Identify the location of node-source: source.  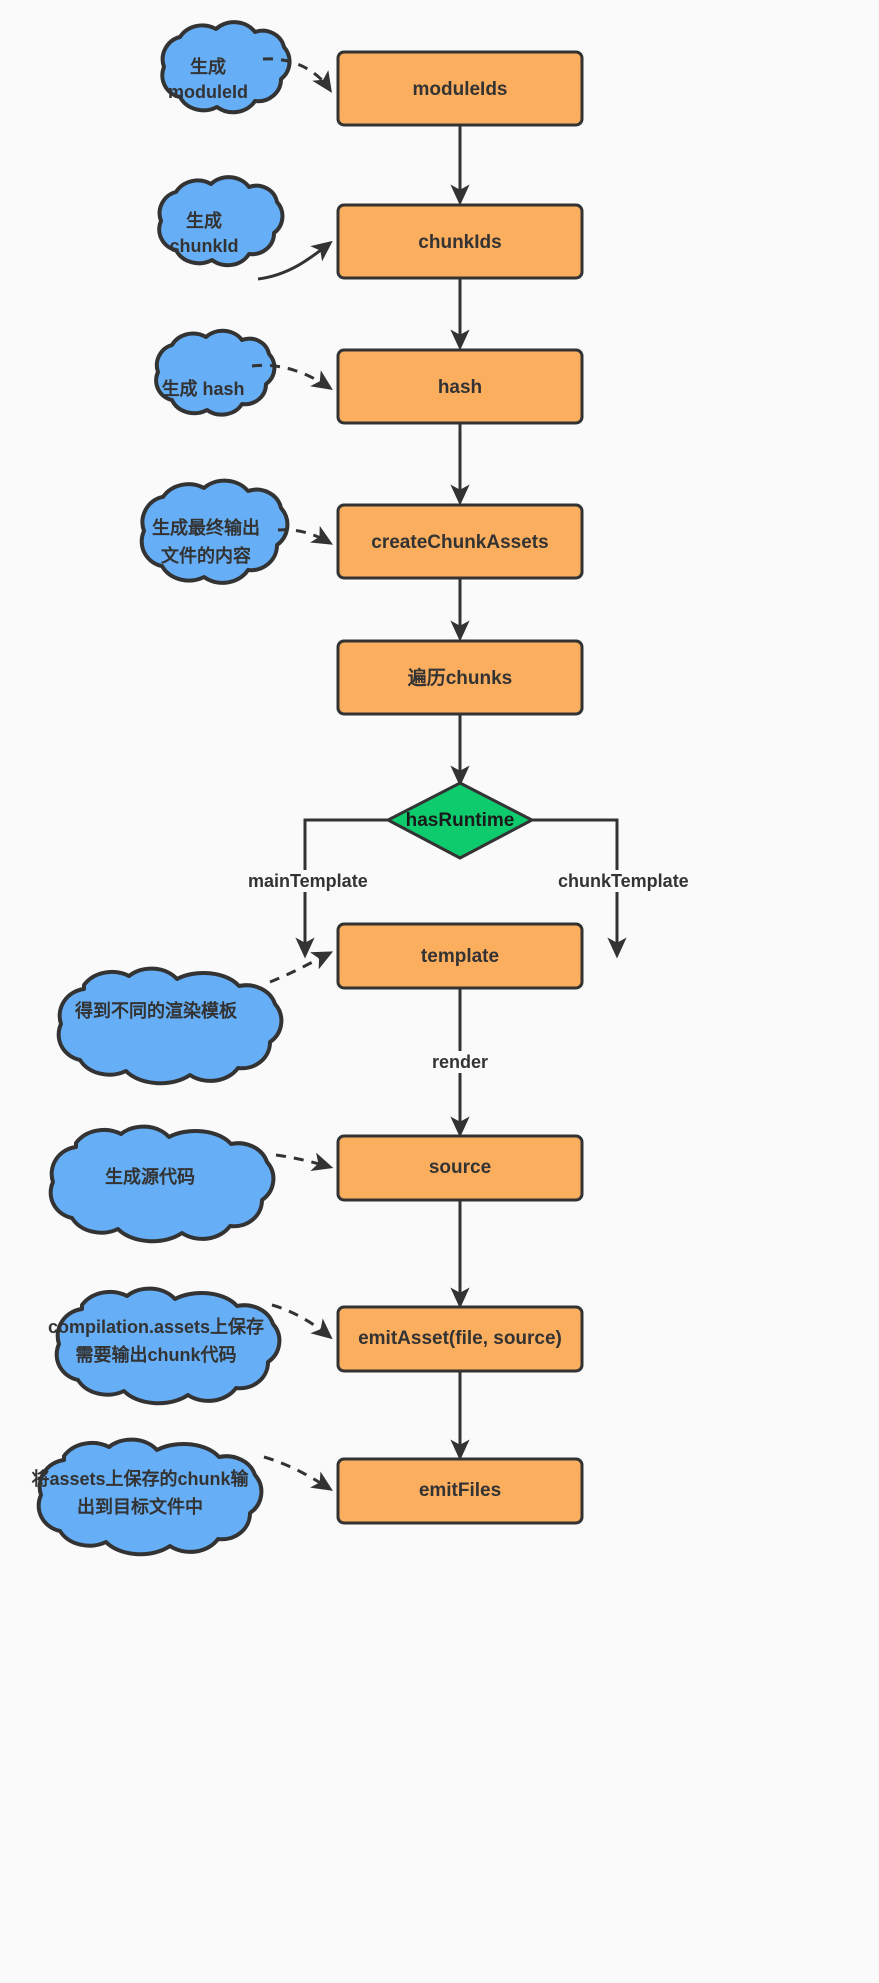
(460, 1168).